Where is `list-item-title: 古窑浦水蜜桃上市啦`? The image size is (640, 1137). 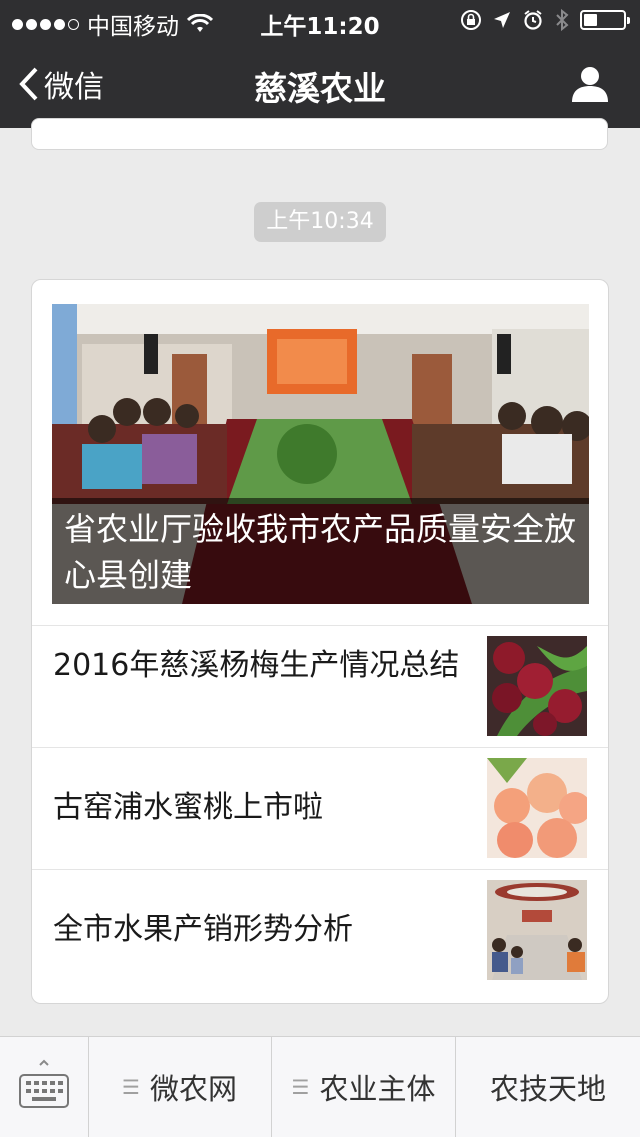 list-item-title: 古窑浦水蜜桃上市啦 is located at coordinates (188, 807).